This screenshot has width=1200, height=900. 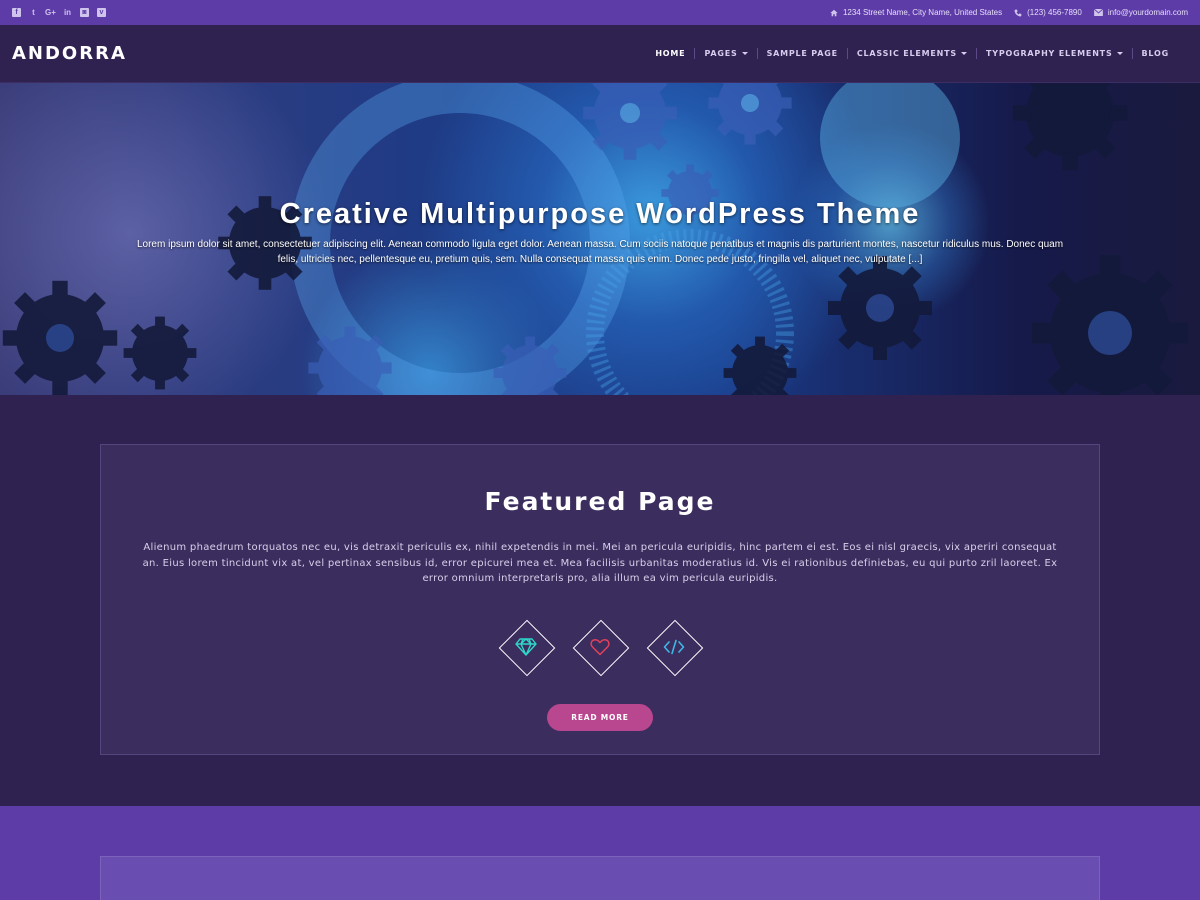 I want to click on nav-item-classic-elements: CLASSIC ELEMENTS, so click(x=911, y=53).